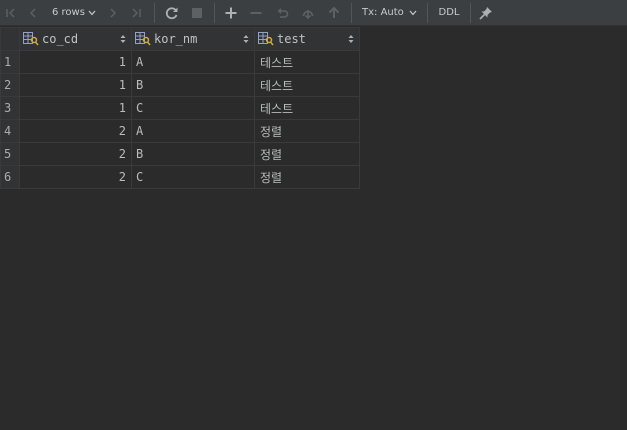 Image resolution: width=627 pixels, height=430 pixels. I want to click on first-page-icon, so click(11, 12).